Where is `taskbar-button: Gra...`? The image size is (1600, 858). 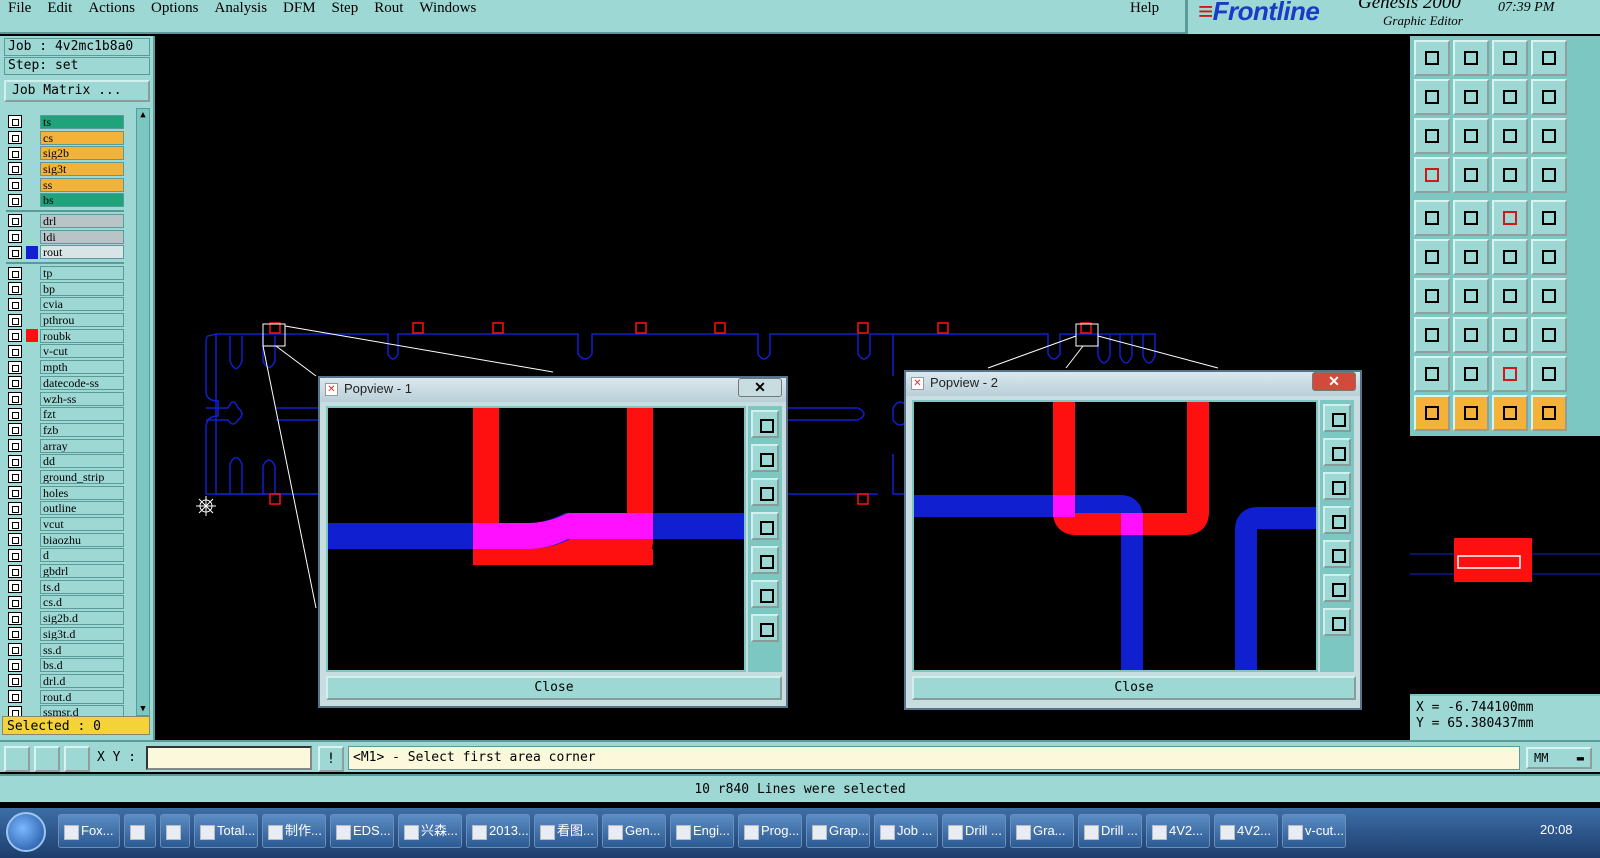 taskbar-button: Gra... is located at coordinates (1042, 831).